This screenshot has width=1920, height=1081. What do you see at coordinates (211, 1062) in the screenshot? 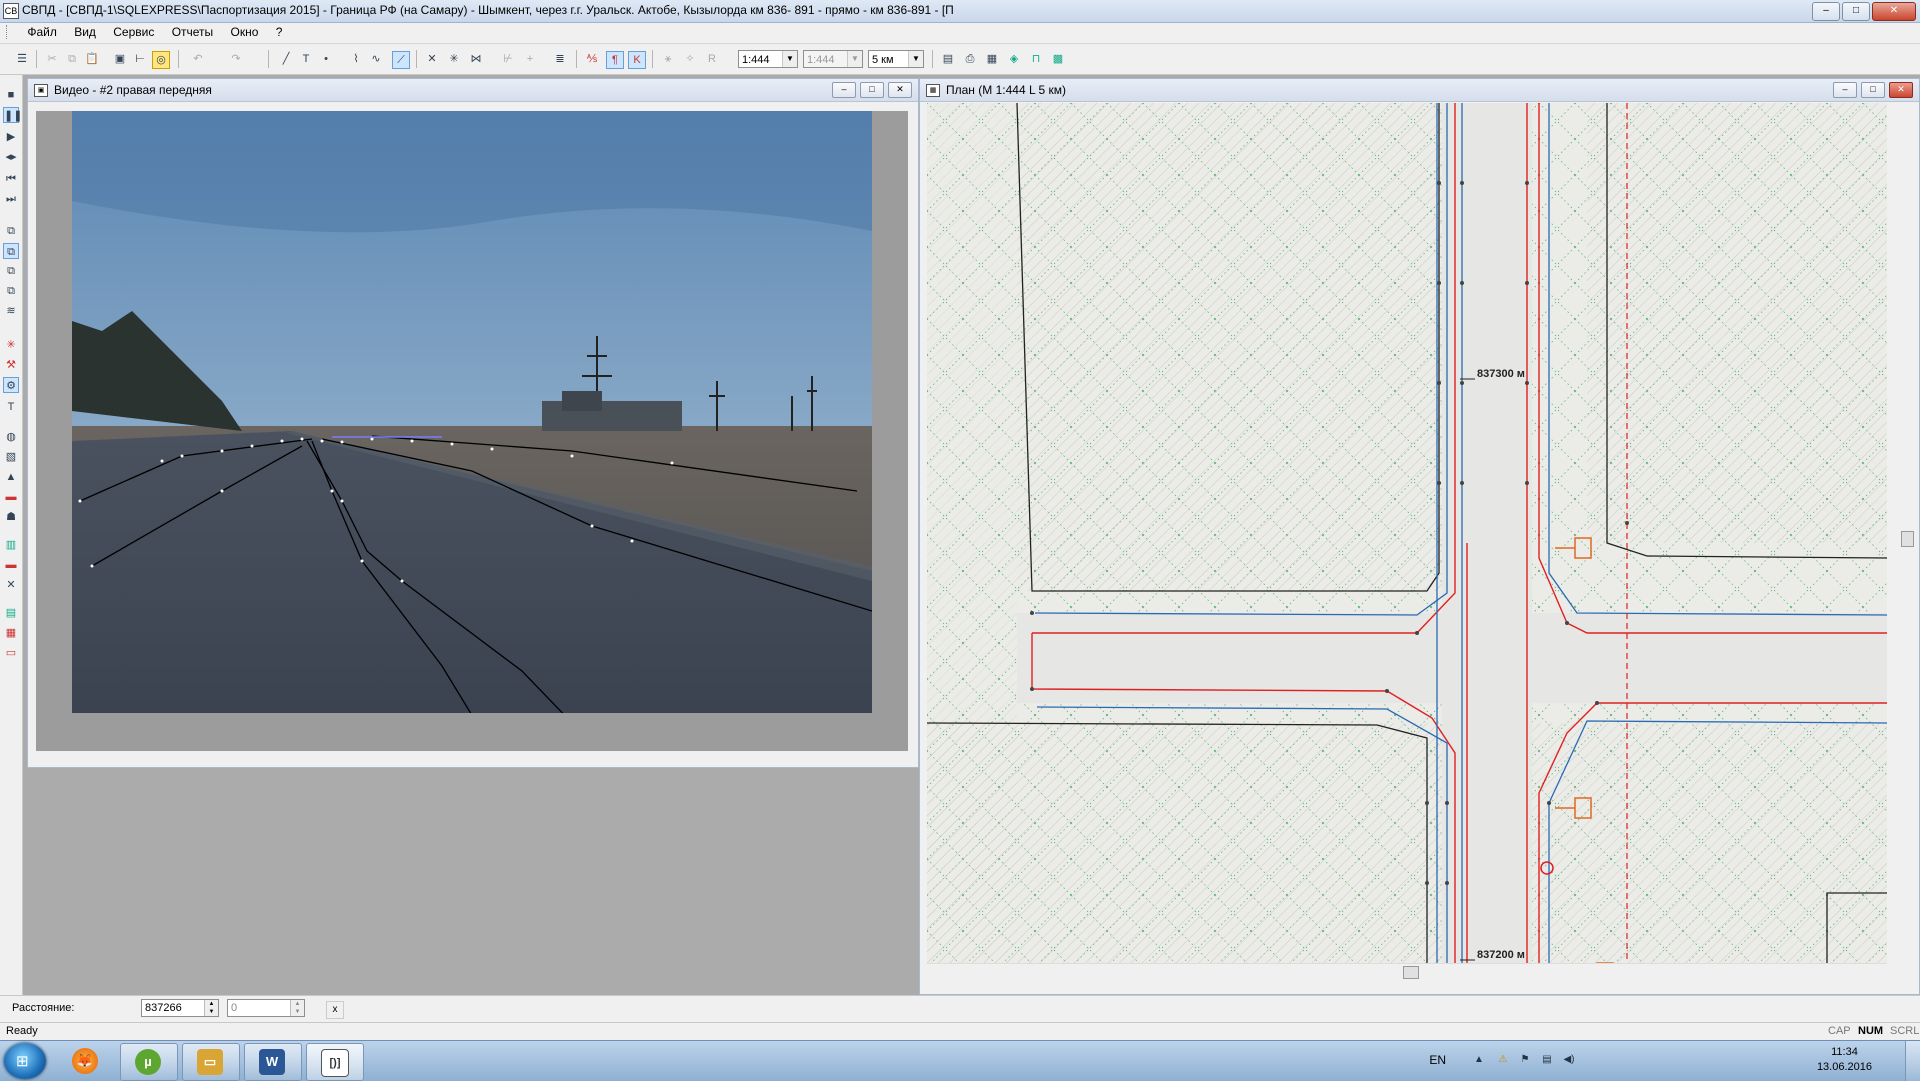
I see `taskbar-app-explorer: ▭` at bounding box center [211, 1062].